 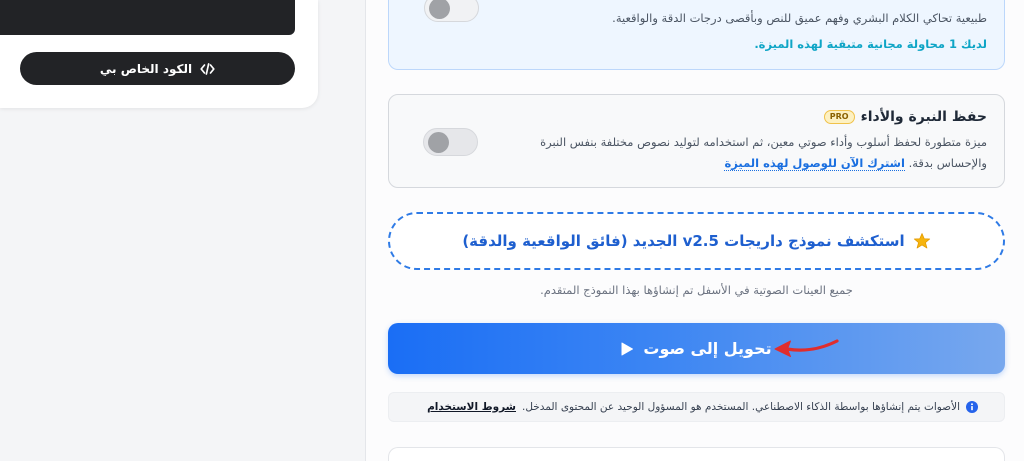 What do you see at coordinates (147, 17) in the screenshot?
I see `code-output-block` at bounding box center [147, 17].